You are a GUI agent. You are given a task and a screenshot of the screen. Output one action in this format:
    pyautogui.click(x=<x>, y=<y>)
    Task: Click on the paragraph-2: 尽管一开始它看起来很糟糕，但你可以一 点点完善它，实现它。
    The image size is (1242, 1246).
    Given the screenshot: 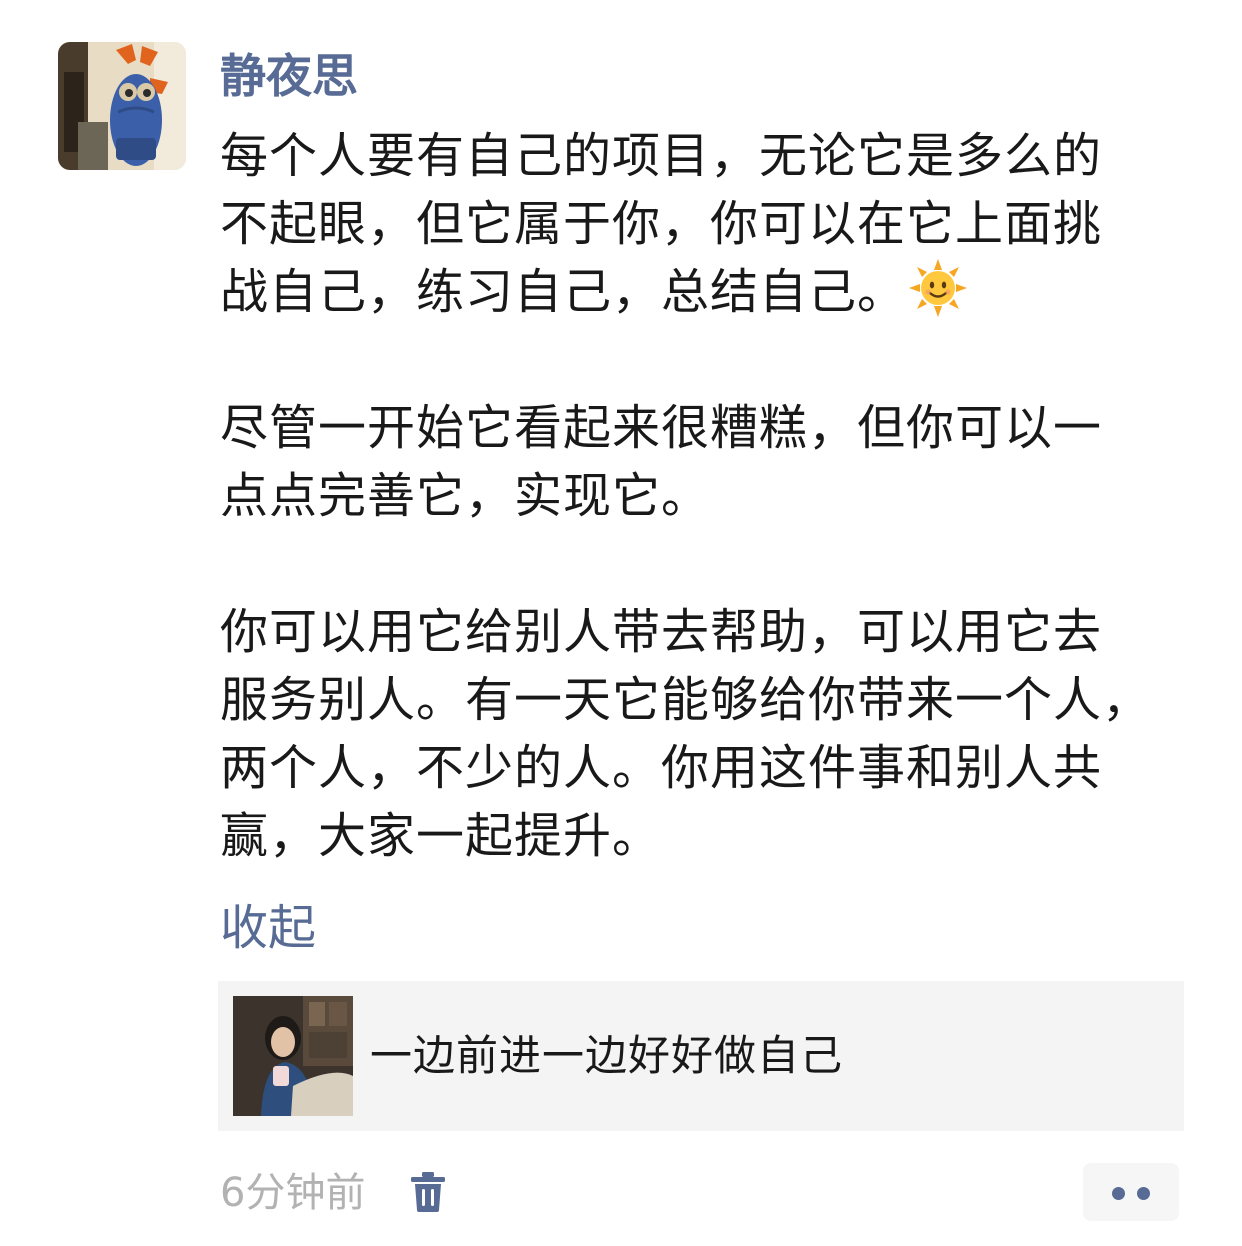 What is the action you would take?
    pyautogui.click(x=720, y=462)
    